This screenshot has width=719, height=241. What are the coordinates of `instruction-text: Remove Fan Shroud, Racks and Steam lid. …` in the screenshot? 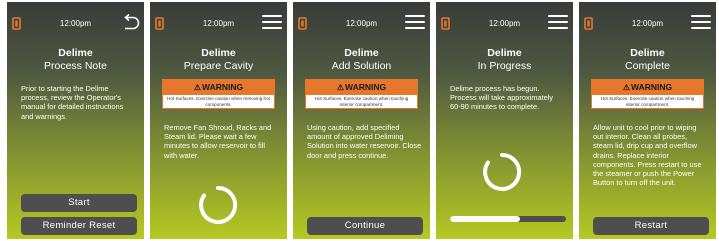 It's located at (218, 141).